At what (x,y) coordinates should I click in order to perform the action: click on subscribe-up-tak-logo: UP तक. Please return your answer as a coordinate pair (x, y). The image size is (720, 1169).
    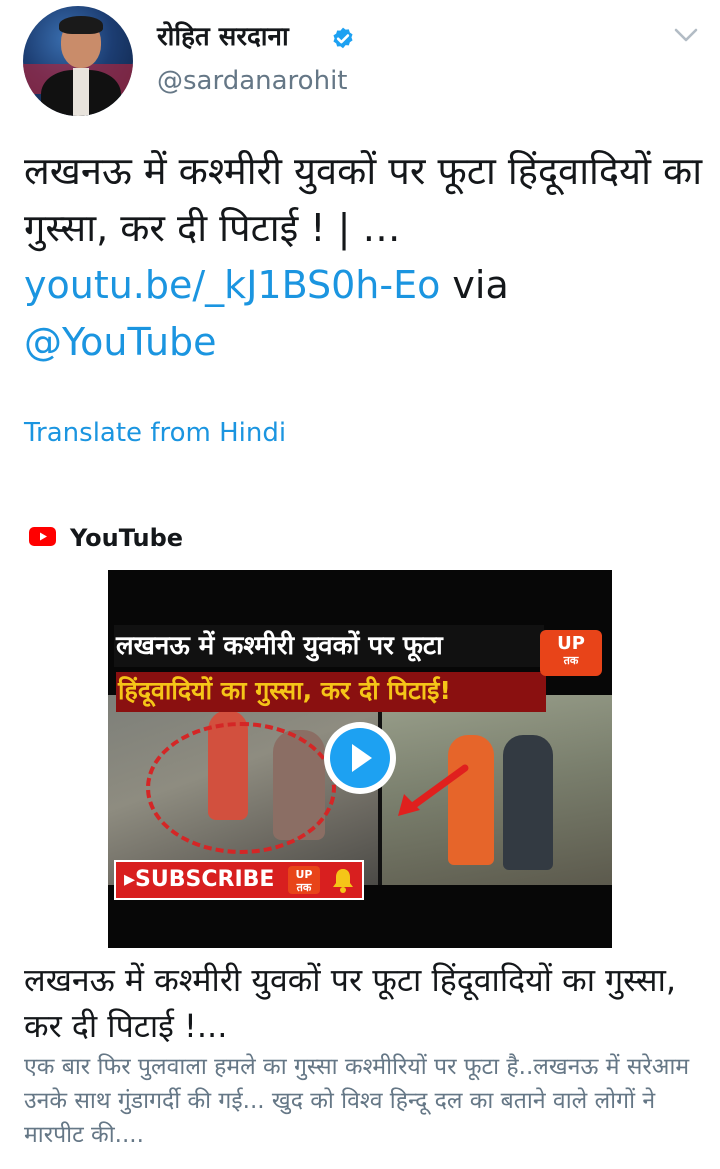
    Looking at the image, I should click on (304, 880).